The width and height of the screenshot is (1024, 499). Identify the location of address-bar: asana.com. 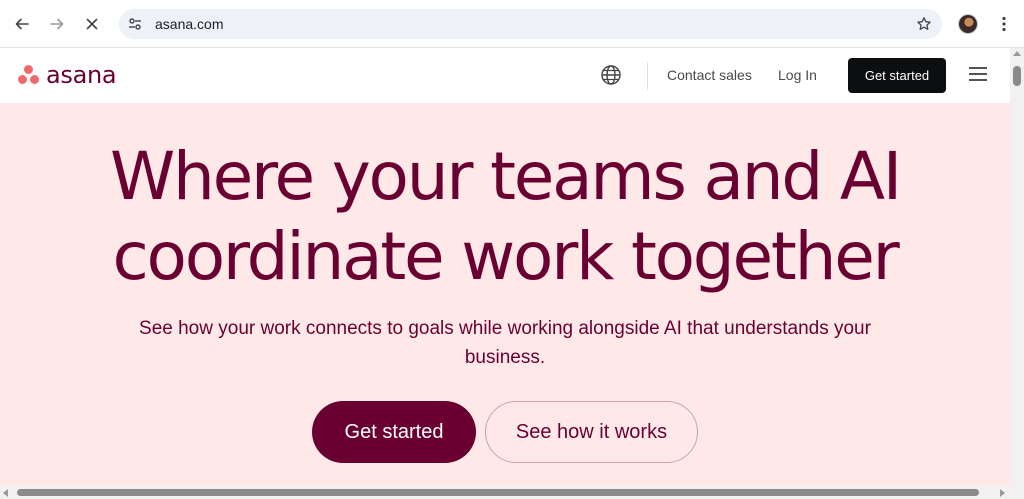
(530, 24).